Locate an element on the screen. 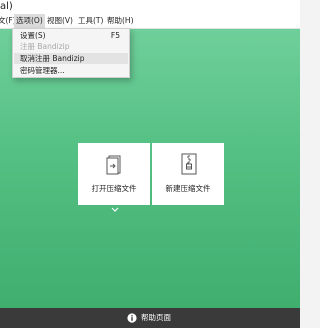 The image size is (320, 328). menu-item-unregister-label: 取消注册 Bandizip is located at coordinates (52, 58).